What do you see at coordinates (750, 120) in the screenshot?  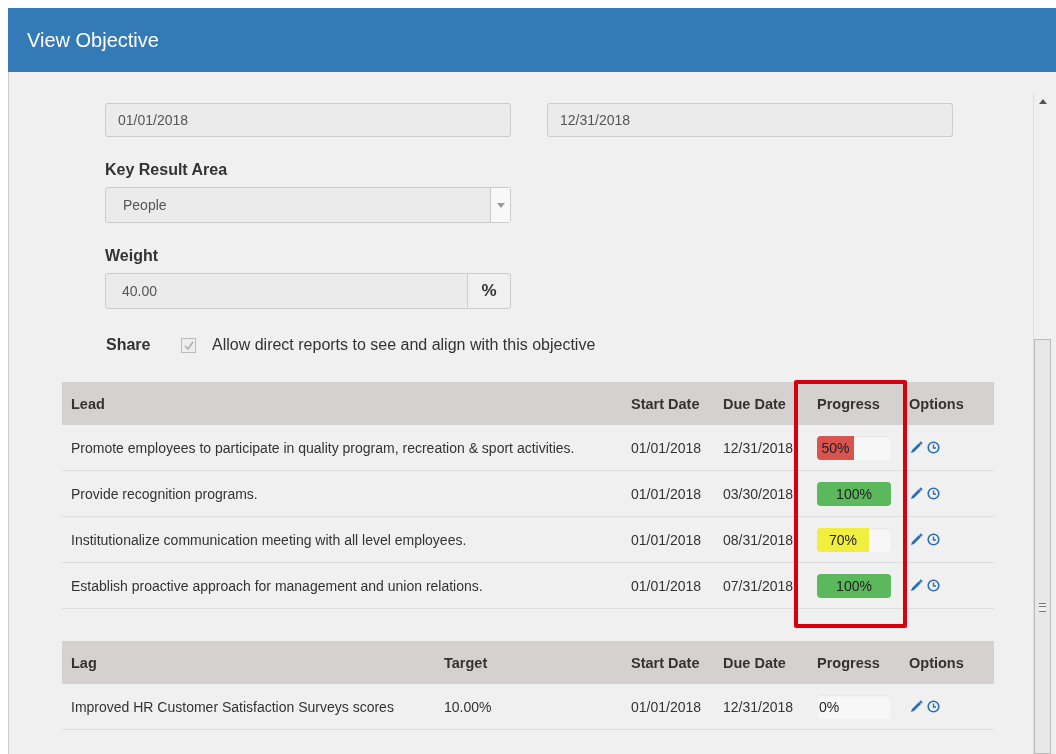 I see `end-date-field: 12/31/2018` at bounding box center [750, 120].